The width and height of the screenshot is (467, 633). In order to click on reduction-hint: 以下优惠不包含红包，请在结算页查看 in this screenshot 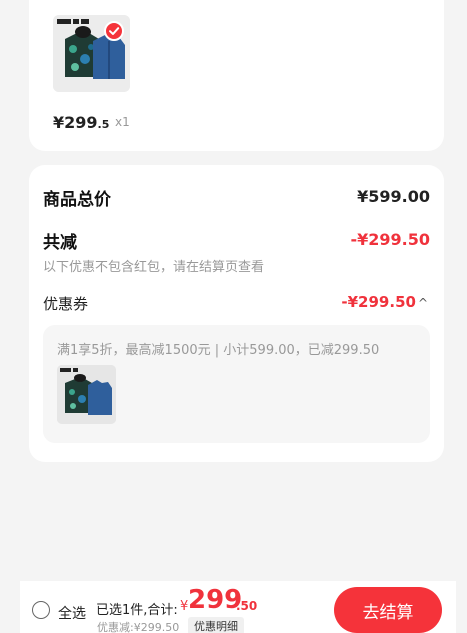, I will do `click(154, 267)`.